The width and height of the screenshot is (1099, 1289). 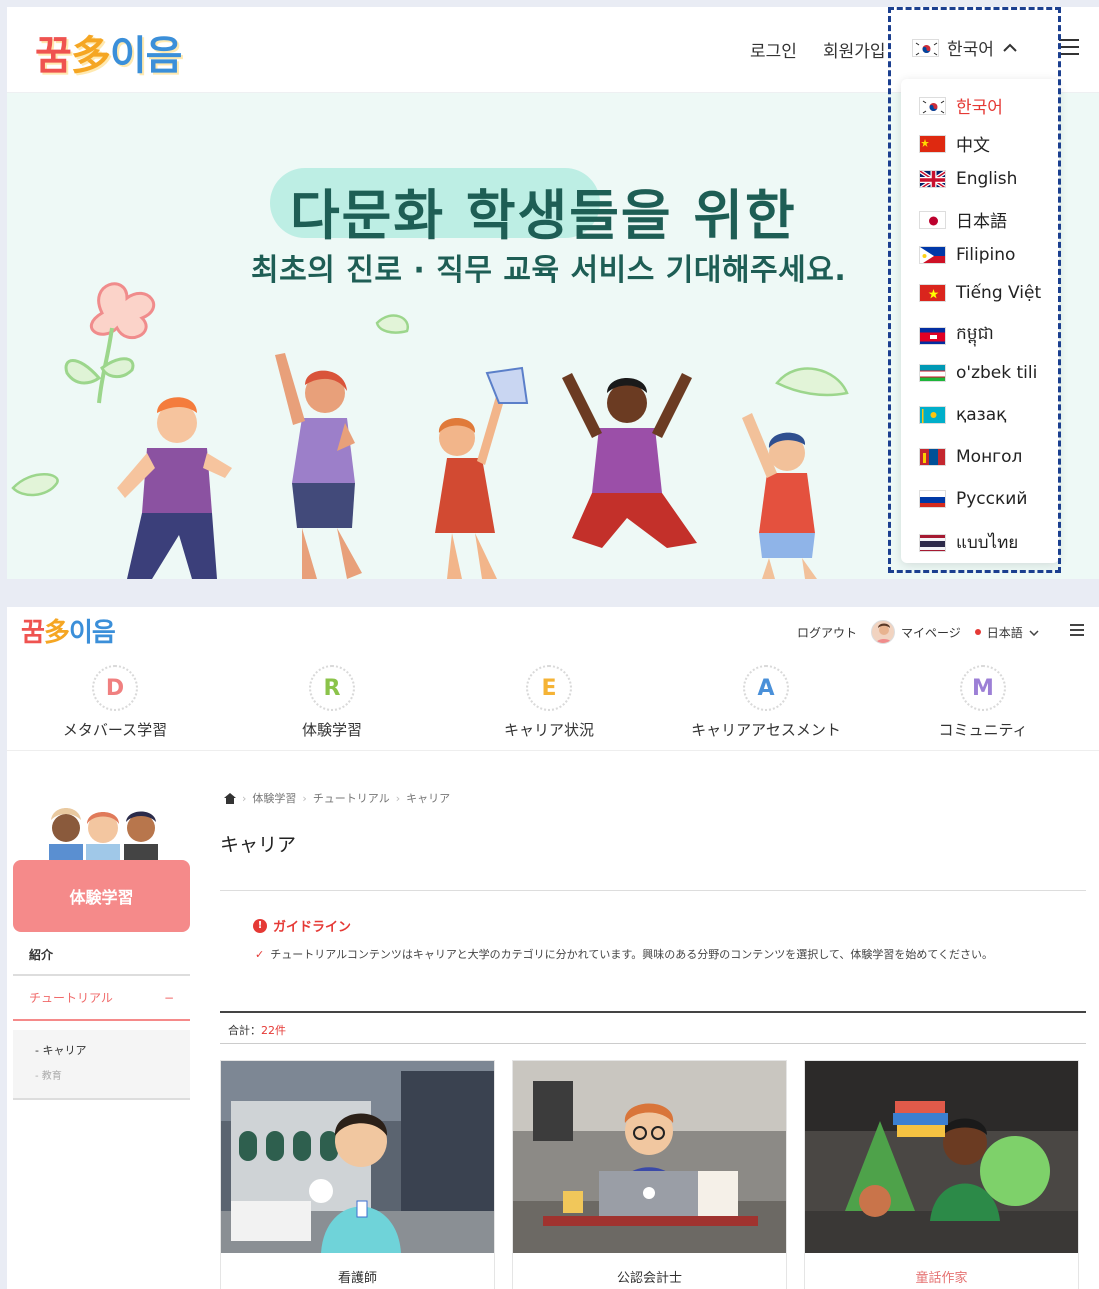 I want to click on language-option-khmer: កម្ពុជា, so click(x=956, y=335).